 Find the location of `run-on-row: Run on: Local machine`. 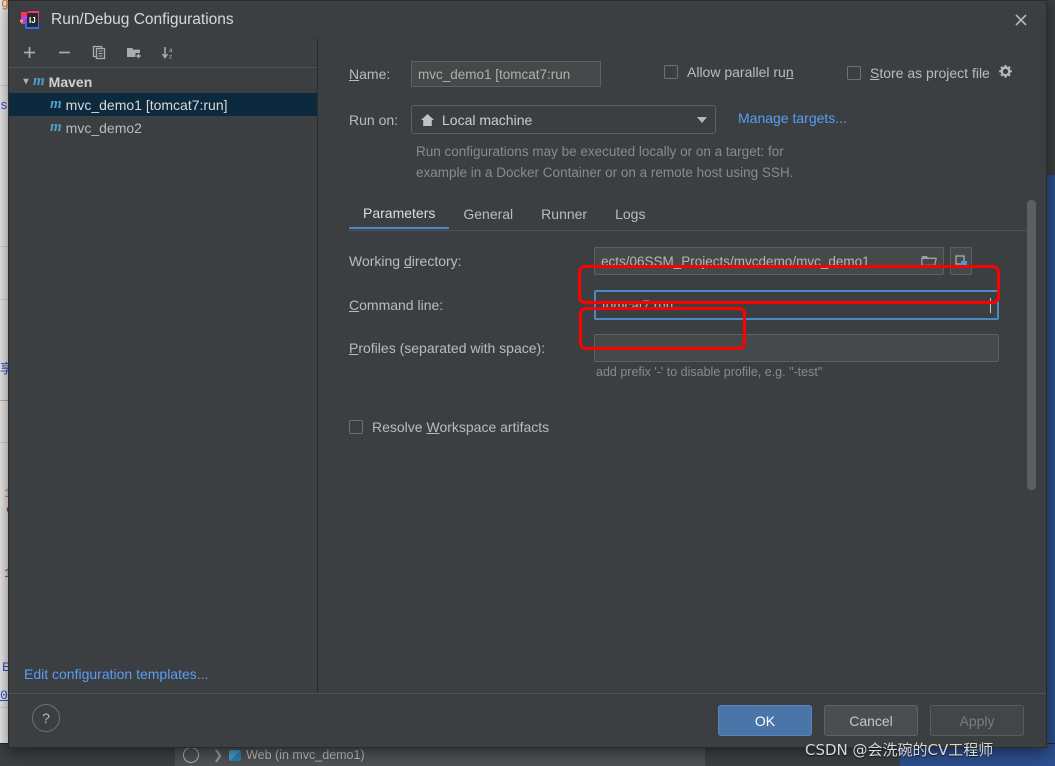

run-on-row: Run on: Local machine is located at coordinates (532, 119).